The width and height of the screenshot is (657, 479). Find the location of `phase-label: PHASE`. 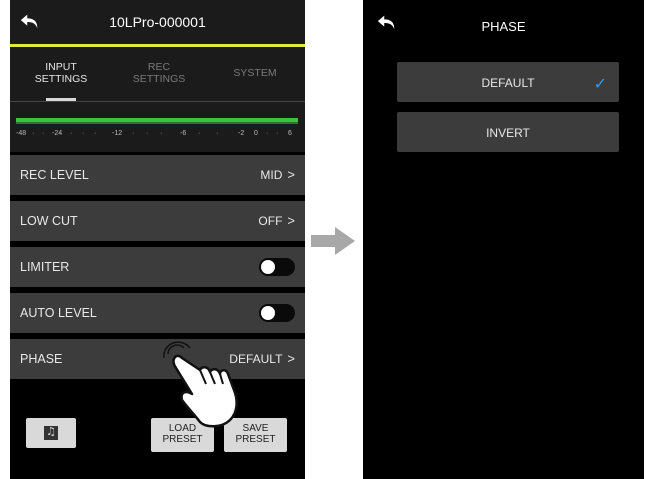

phase-label: PHASE is located at coordinates (41, 359).